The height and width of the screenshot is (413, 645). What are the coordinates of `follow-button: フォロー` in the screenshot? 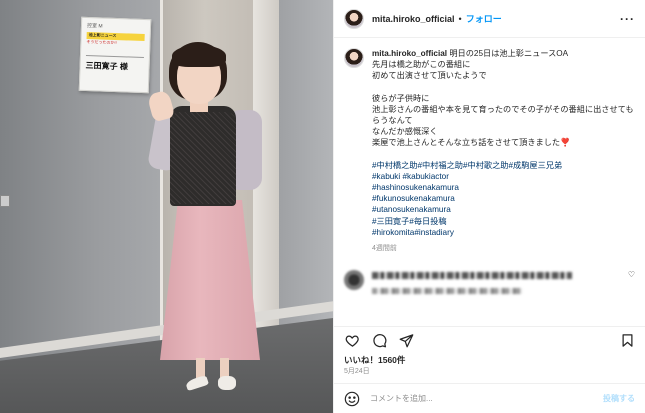 It's located at (484, 18).